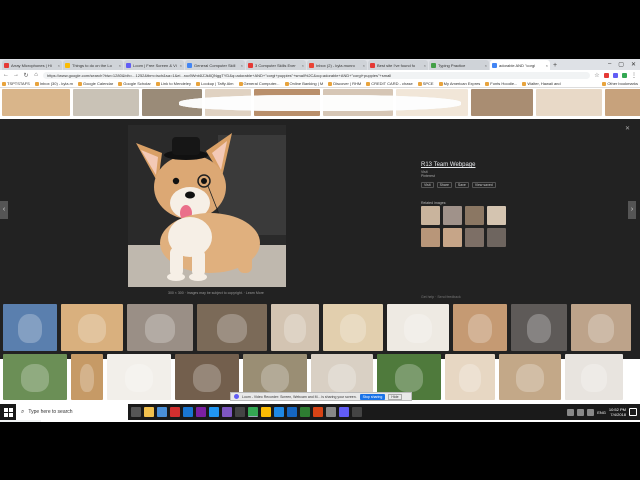 The width and height of the screenshot is (640, 480). What do you see at coordinates (4, 210) in the screenshot?
I see `previous-arrow-icon: ‹` at bounding box center [4, 210].